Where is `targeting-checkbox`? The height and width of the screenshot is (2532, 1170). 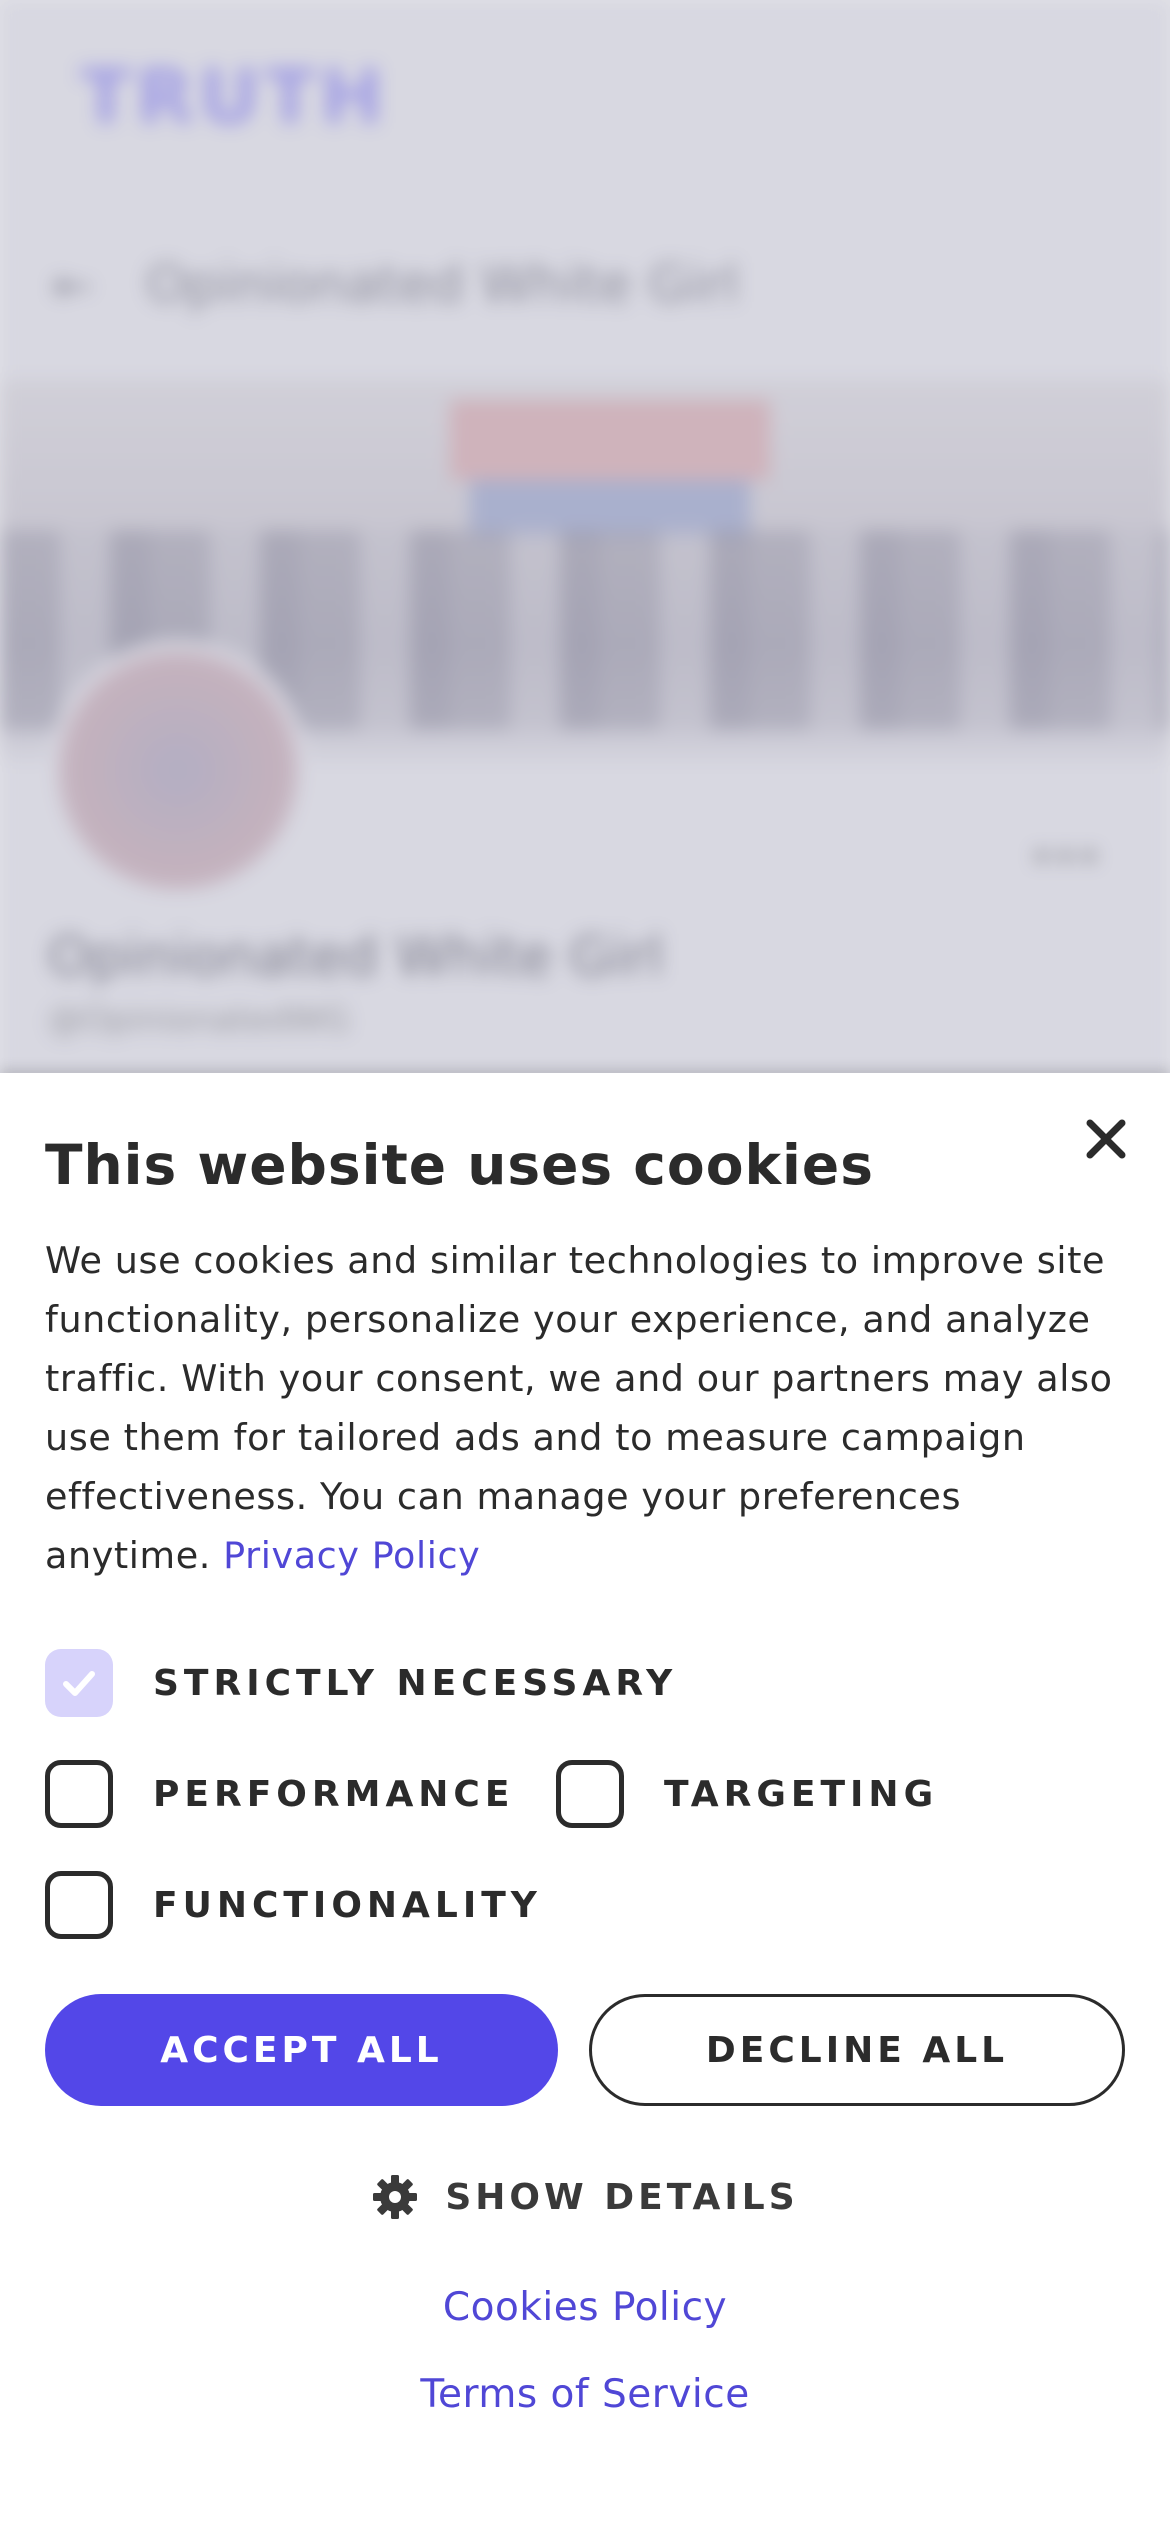 targeting-checkbox is located at coordinates (590, 1794).